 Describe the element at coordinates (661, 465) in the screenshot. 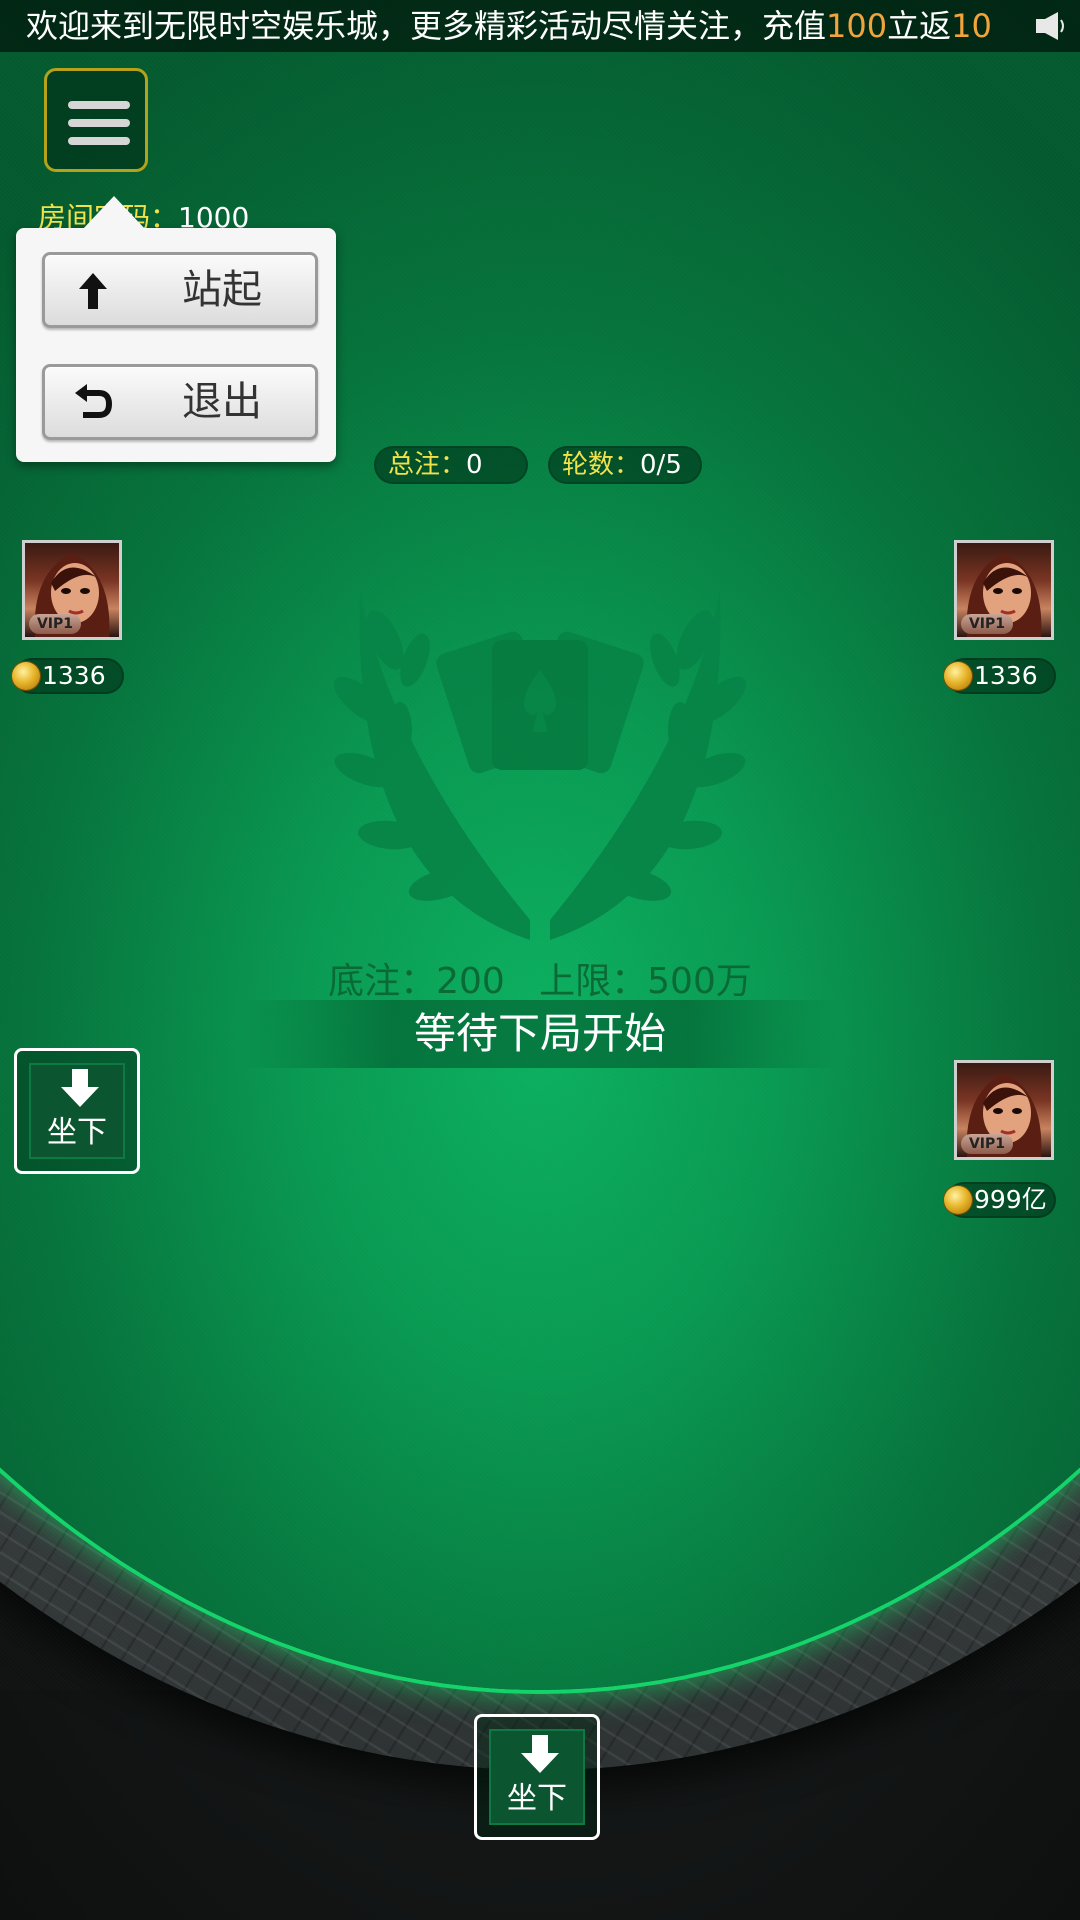

I see `rounds-value: 0/5` at that location.